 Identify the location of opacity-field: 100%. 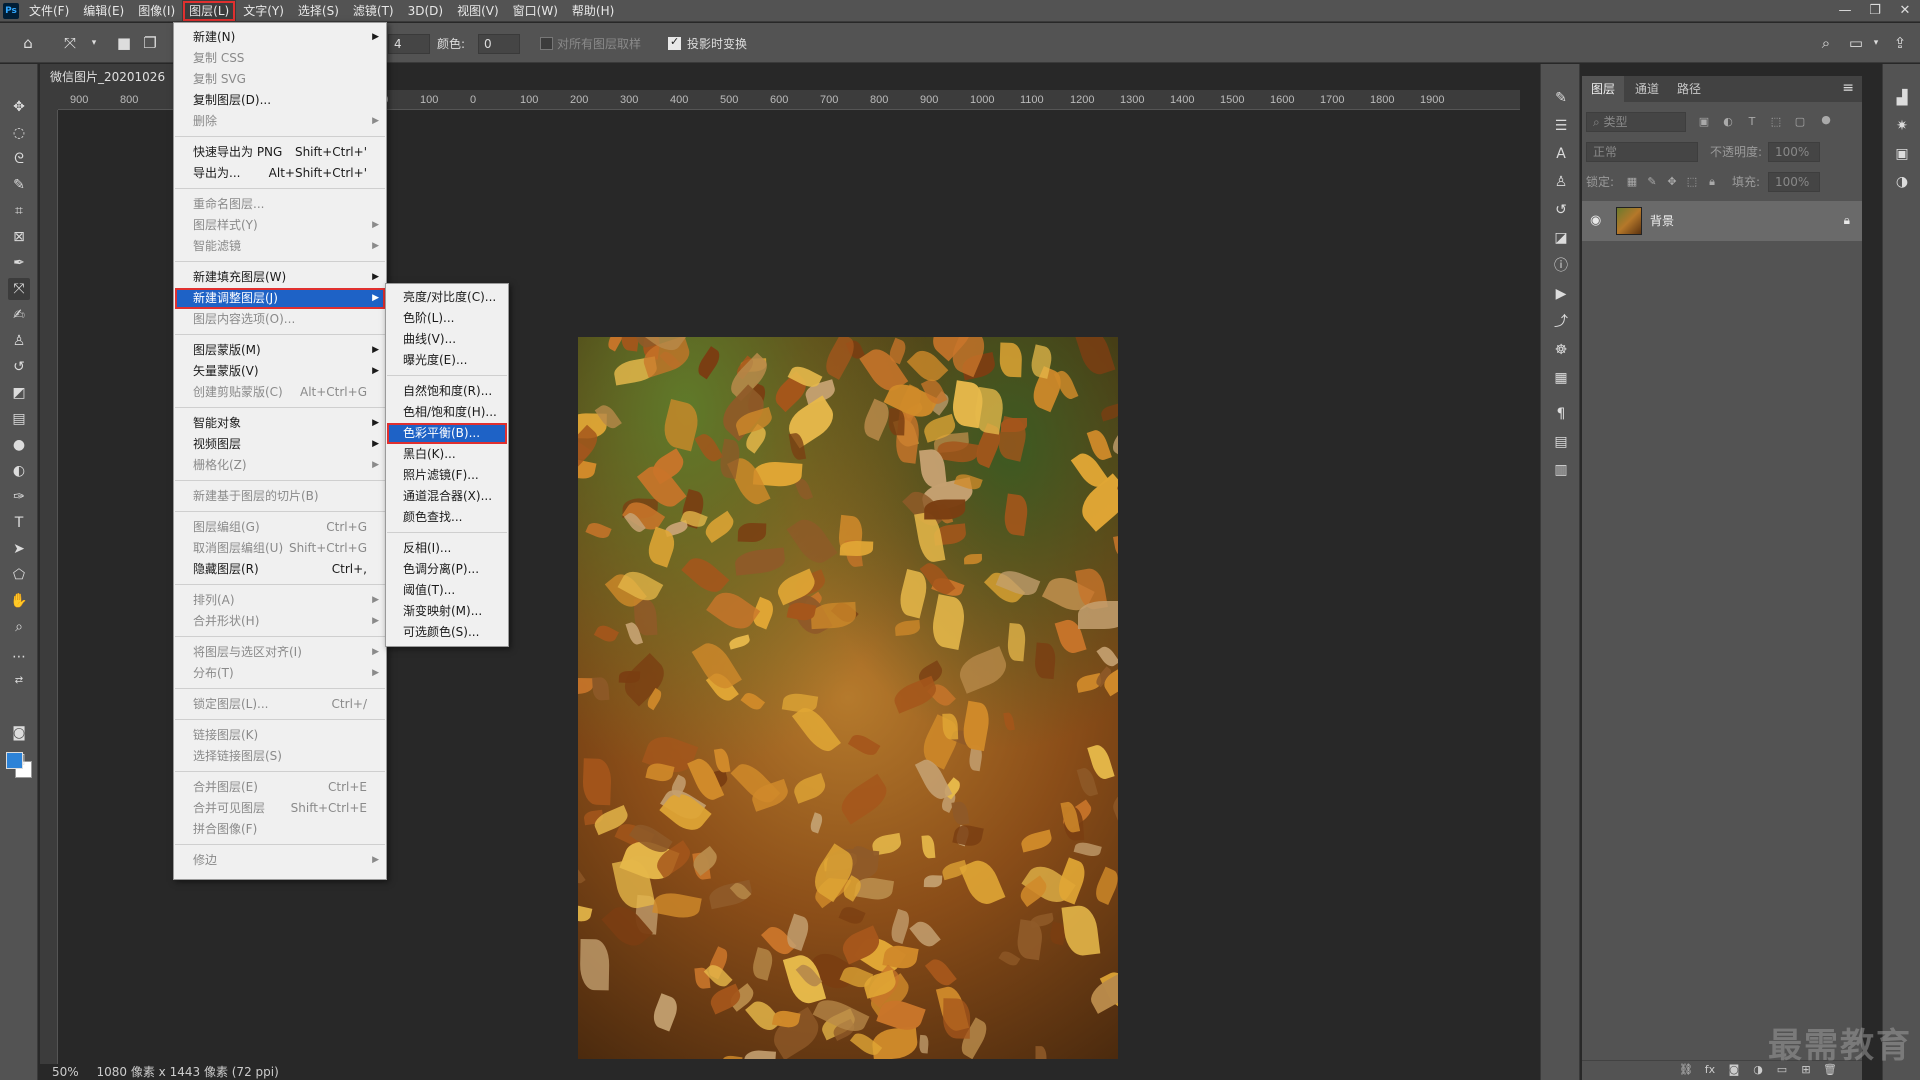
(1794, 152).